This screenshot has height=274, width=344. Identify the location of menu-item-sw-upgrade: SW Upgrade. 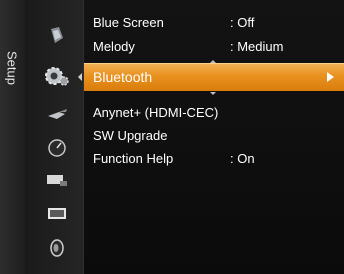
(214, 136).